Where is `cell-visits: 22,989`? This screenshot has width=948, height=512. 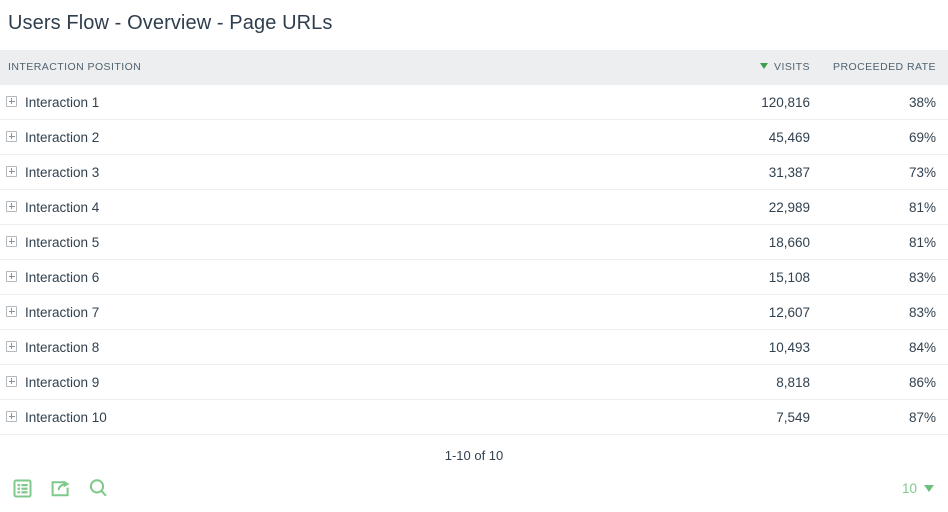
cell-visits: 22,989 is located at coordinates (767, 207).